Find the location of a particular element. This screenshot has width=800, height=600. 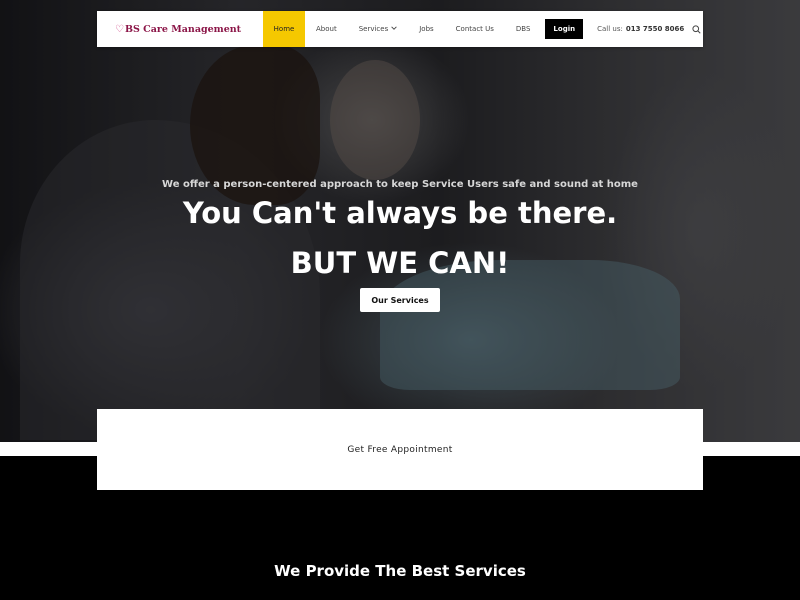

phone-number: 013 7550 8066 is located at coordinates (655, 29).